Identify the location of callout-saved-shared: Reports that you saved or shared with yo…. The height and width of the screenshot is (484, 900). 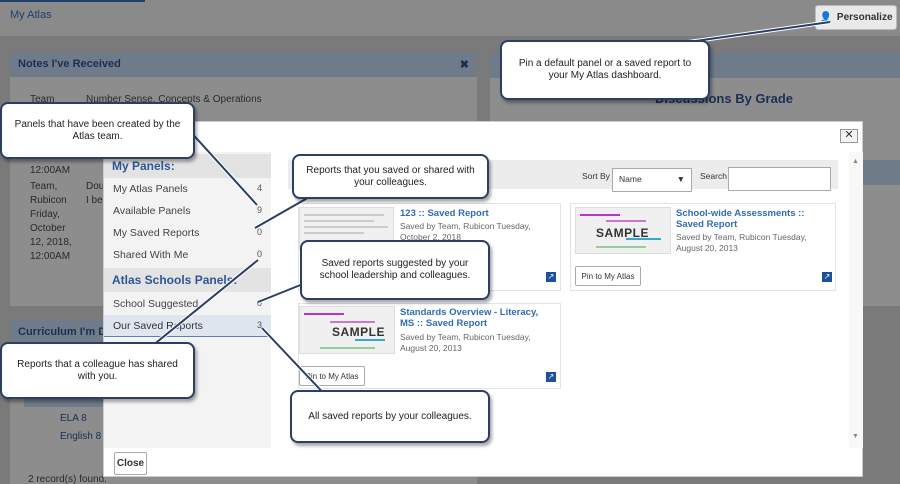
(390, 176).